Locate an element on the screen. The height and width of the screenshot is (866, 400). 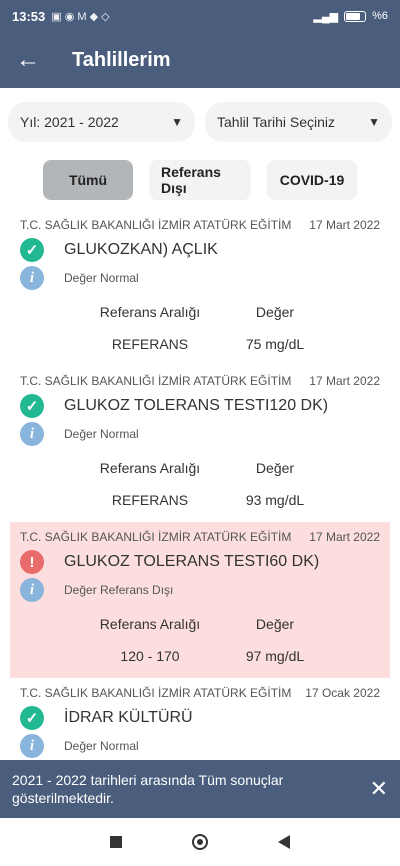
result-value: 93 mg/dL is located at coordinates (275, 500).